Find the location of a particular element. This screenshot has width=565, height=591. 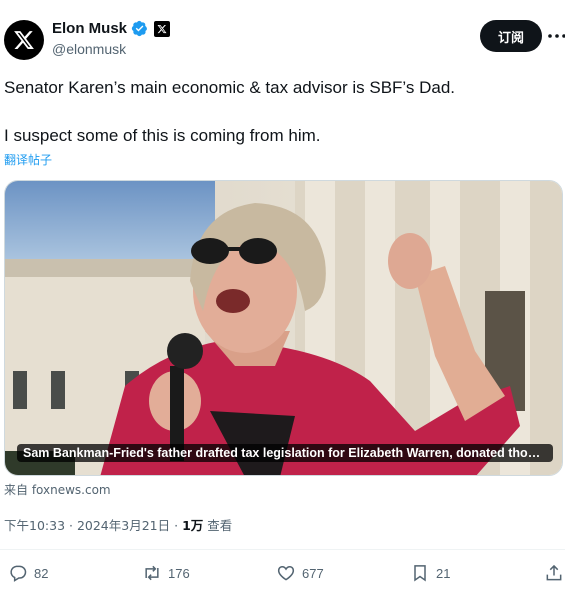

like-button: 677 is located at coordinates (300, 573).